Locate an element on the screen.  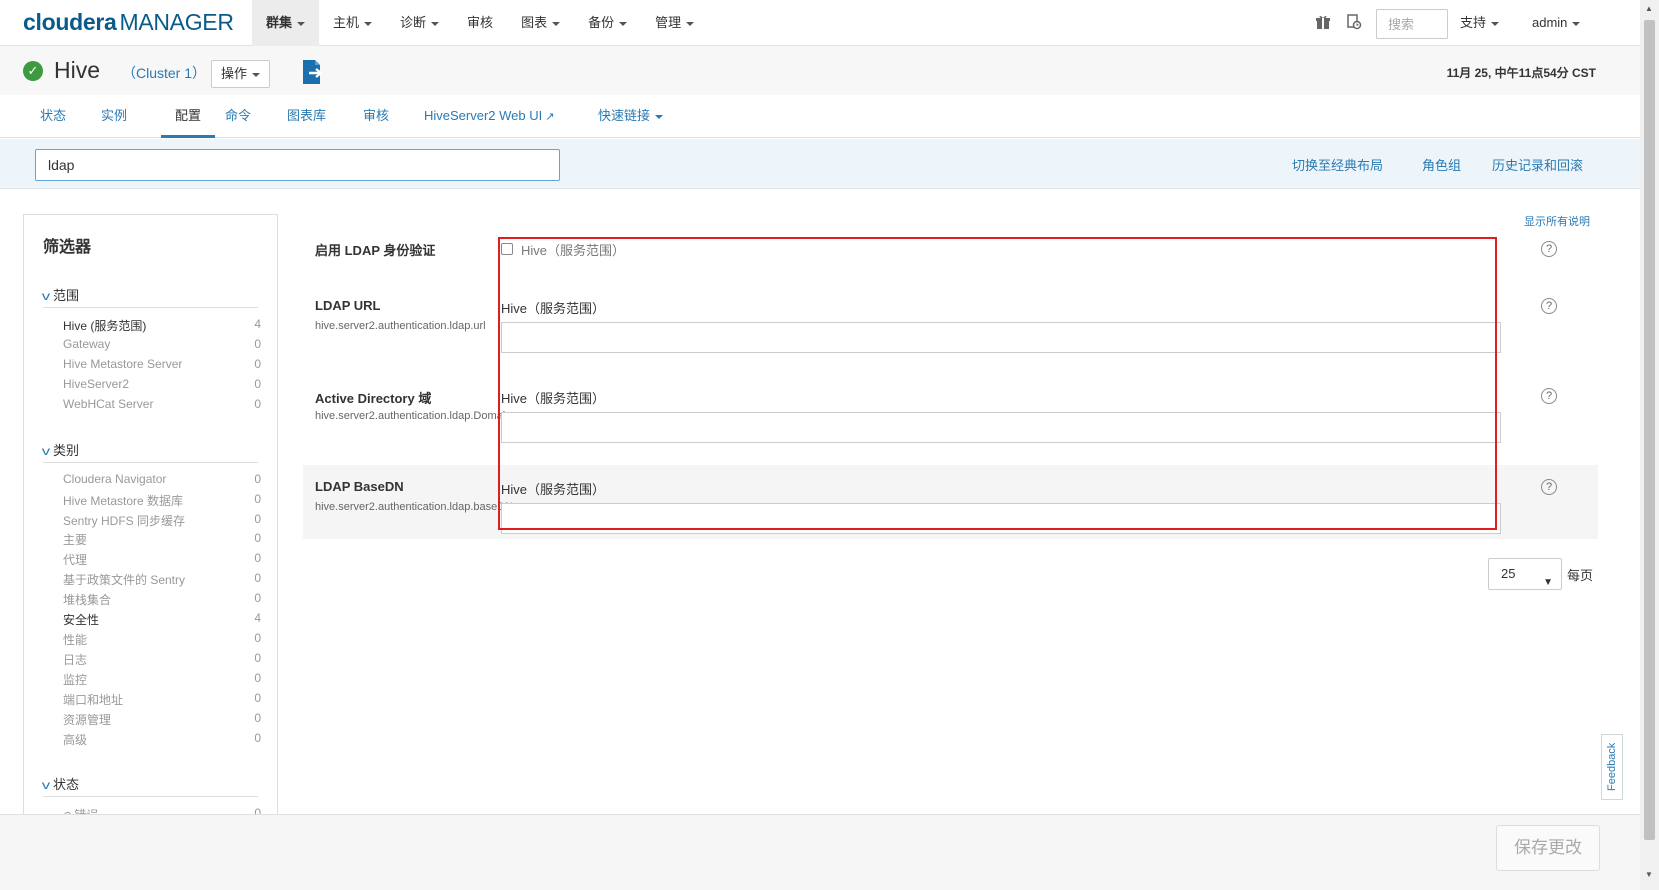
nav-support: 支持 is located at coordinates (1480, 23).